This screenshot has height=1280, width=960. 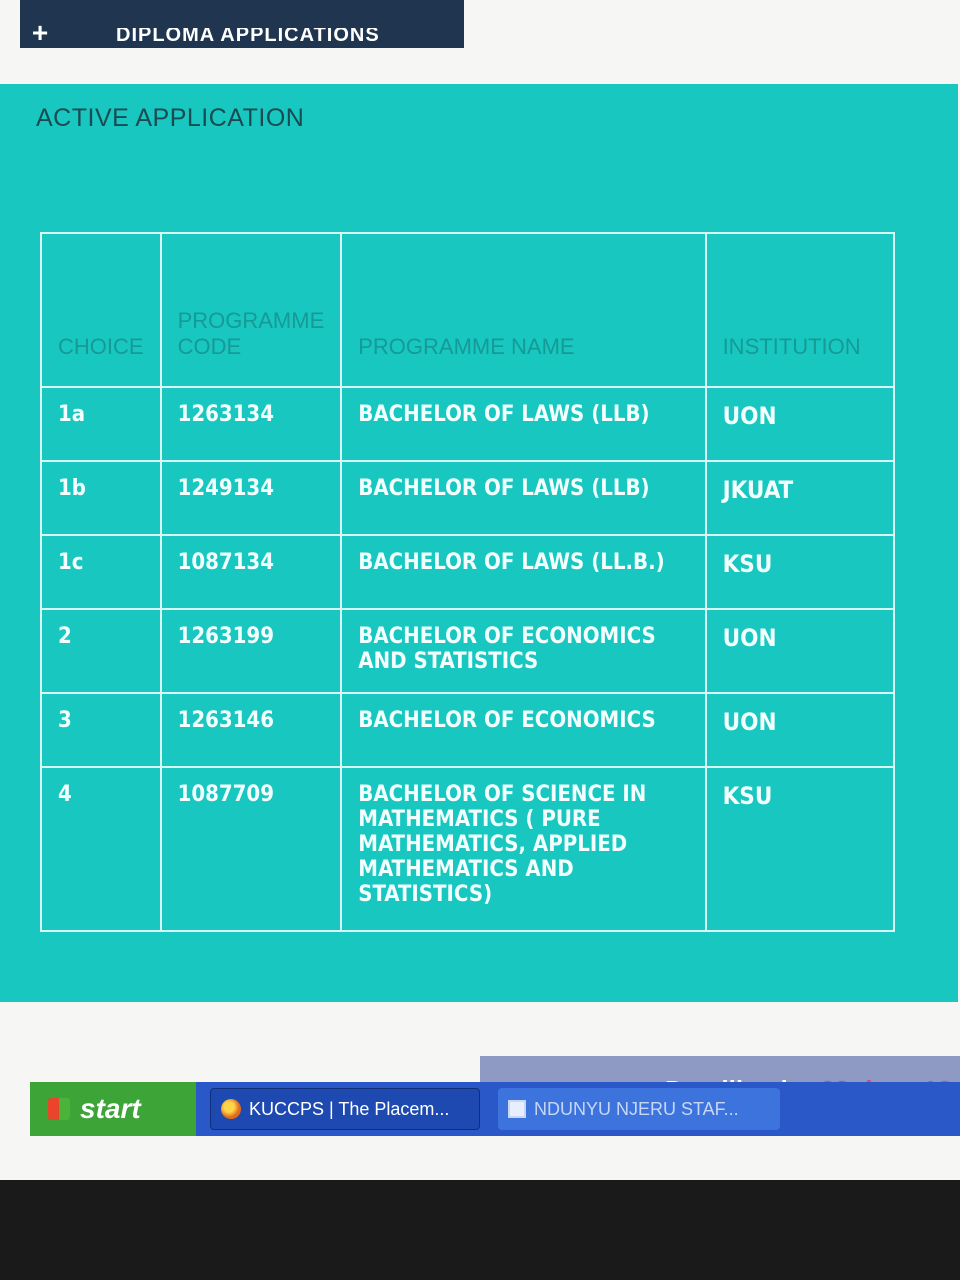 I want to click on header-programme-code: PROGRAMME CODE, so click(x=251, y=310).